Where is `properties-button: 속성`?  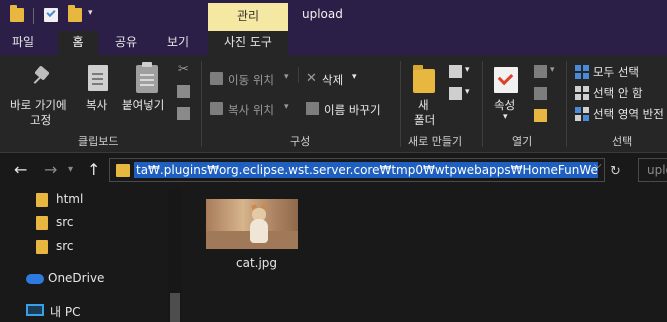
properties-button: 속성 is located at coordinates (504, 105).